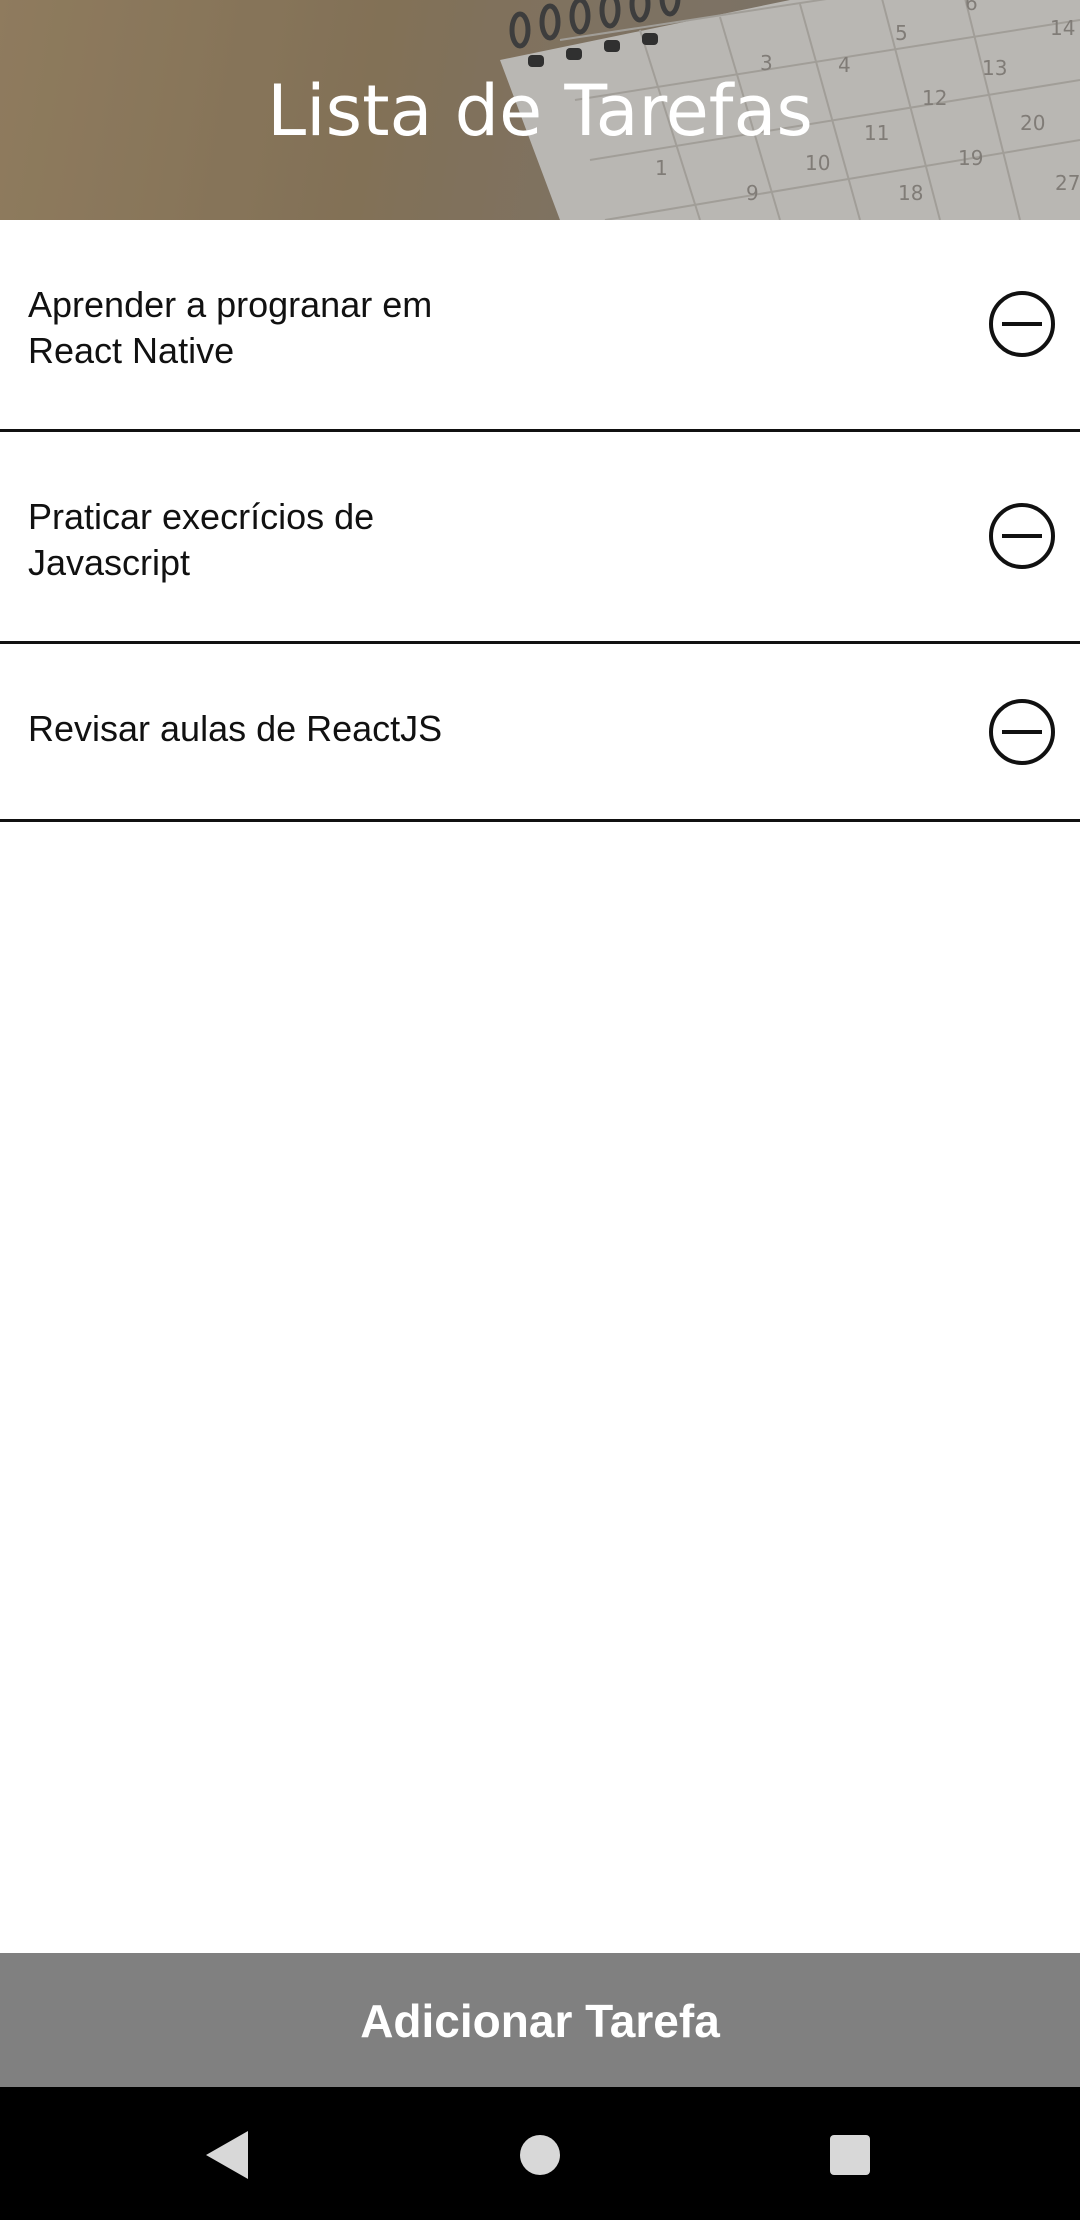  I want to click on nav-back-button, so click(230, 2155).